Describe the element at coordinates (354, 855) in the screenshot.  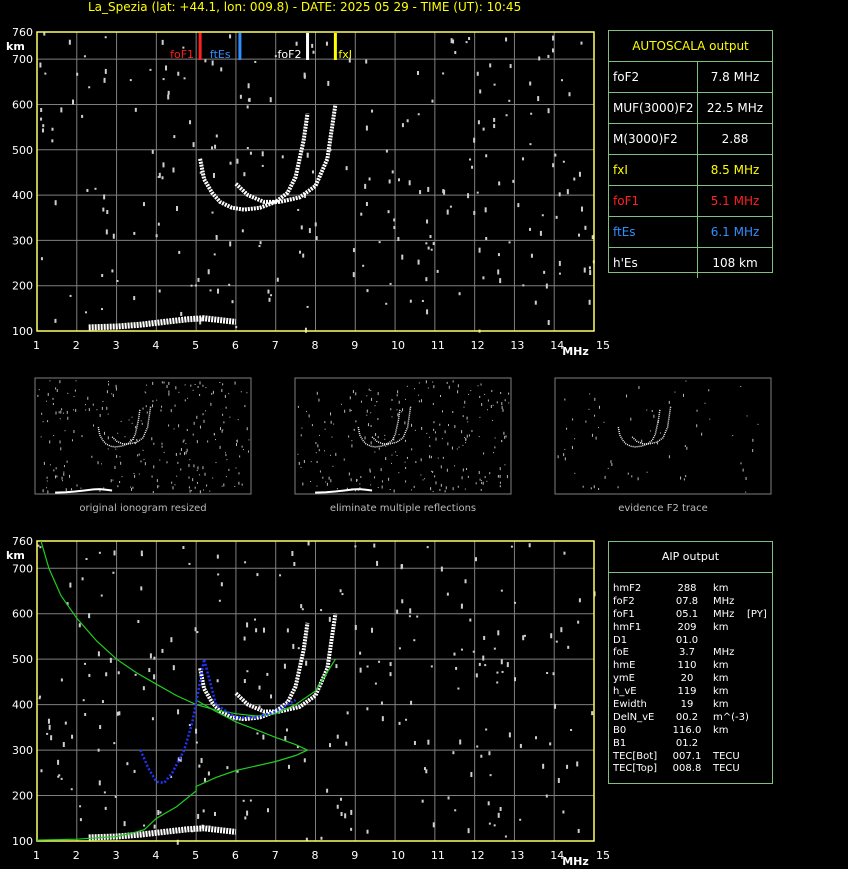
I see `x-tick-label: 9` at that location.